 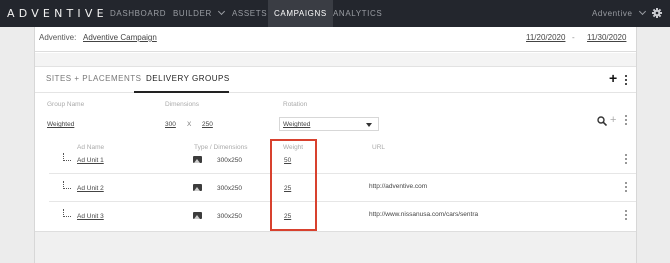 I want to click on tabs-divider, so click(x=335, y=92).